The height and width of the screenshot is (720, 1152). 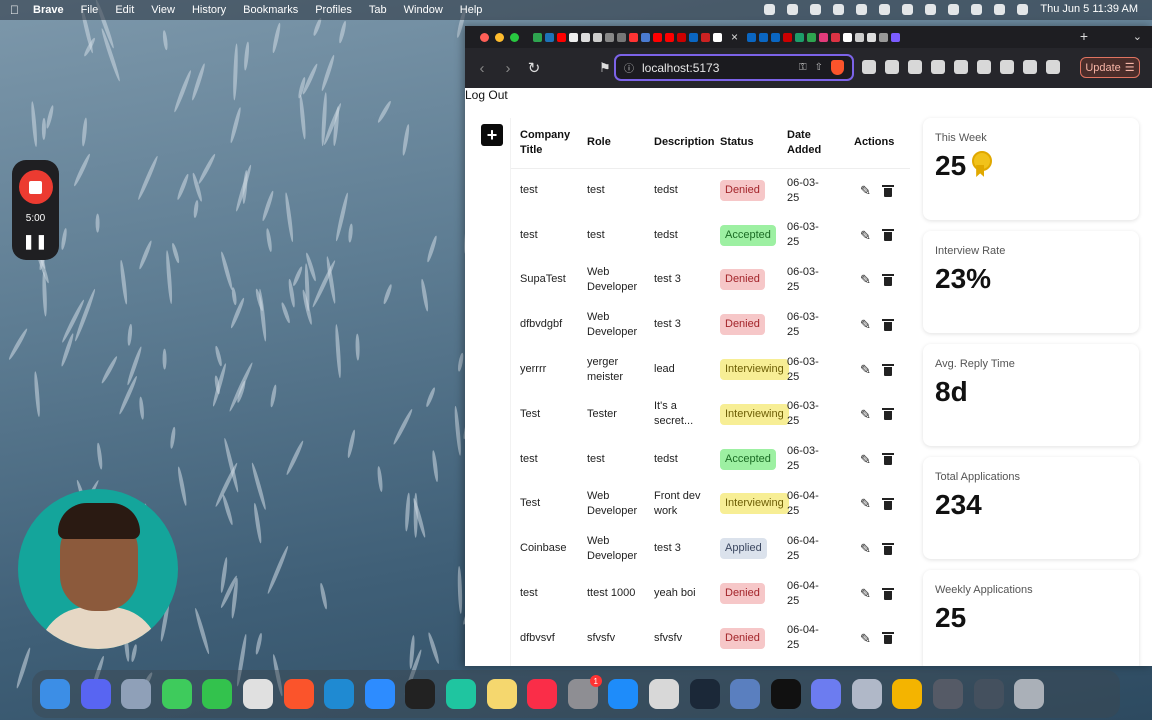 What do you see at coordinates (499, 37) in the screenshot?
I see `window-minimize-button` at bounding box center [499, 37].